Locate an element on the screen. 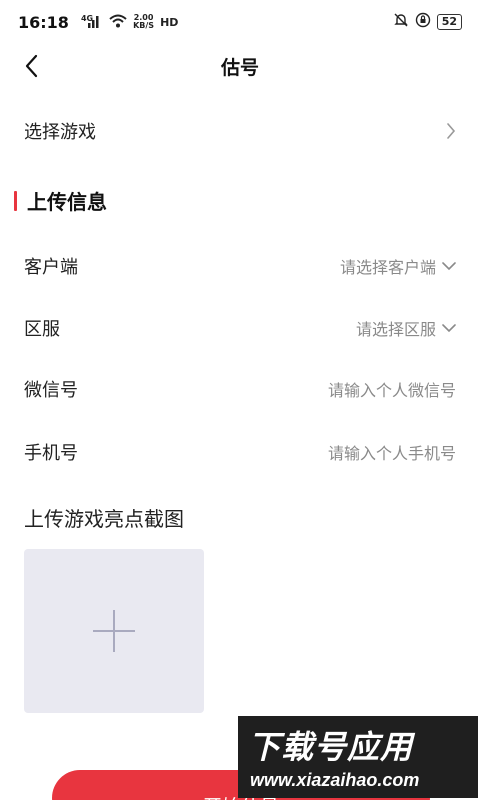  wechat-placeholder: 请输入个人微信号 is located at coordinates (391, 390).